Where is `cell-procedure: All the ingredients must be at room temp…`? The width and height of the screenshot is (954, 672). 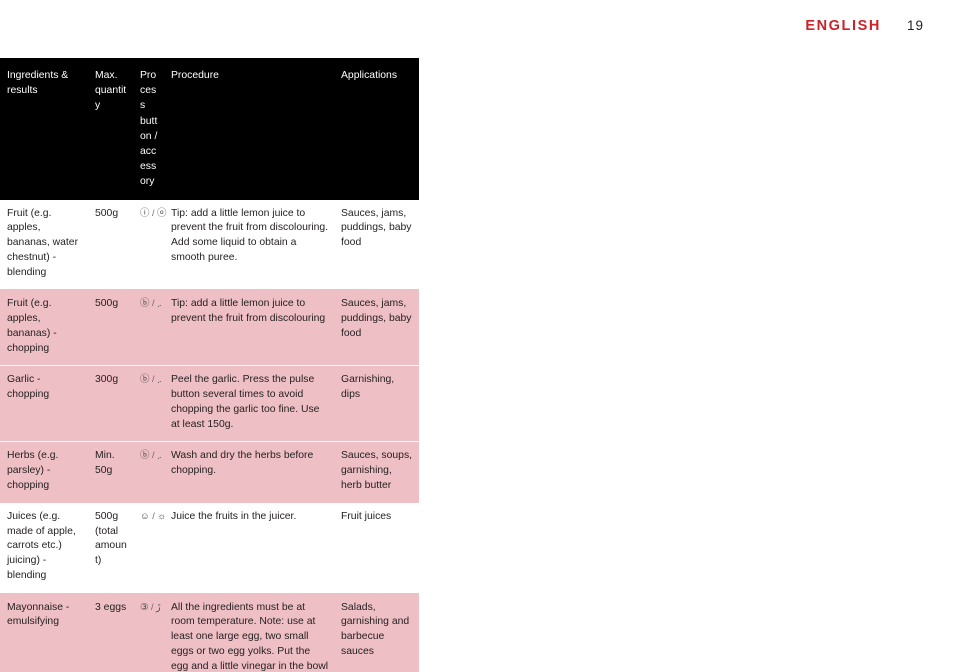
cell-procedure: All the ingredients must be at room temp… is located at coordinates (250, 632).